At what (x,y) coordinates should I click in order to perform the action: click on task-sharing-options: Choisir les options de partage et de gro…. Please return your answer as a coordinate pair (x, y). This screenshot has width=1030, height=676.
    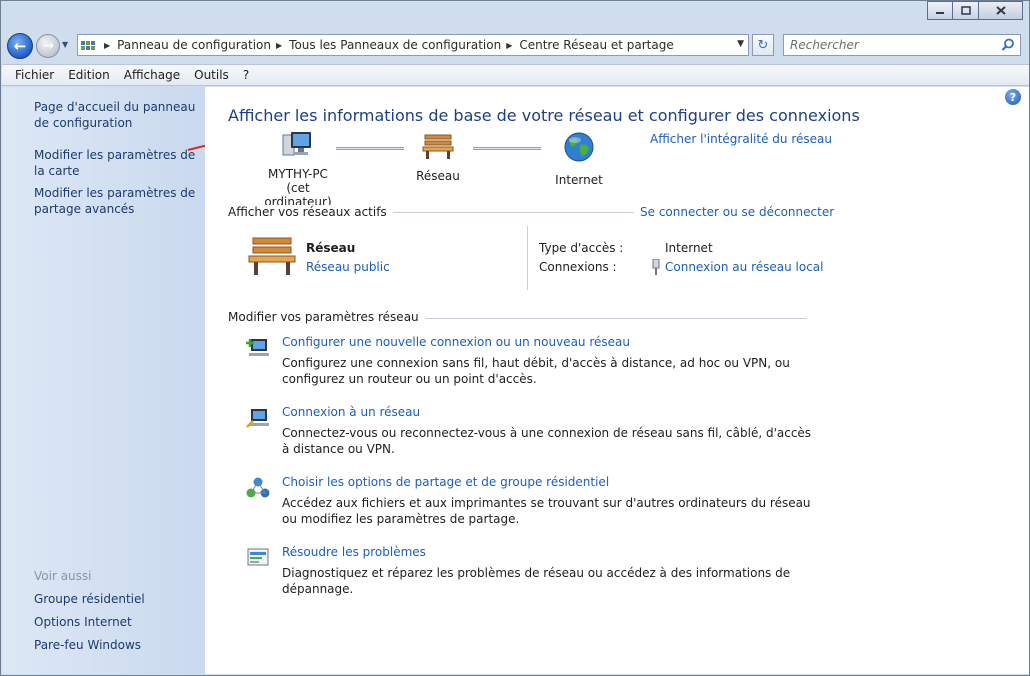
    Looking at the image, I should click on (528, 500).